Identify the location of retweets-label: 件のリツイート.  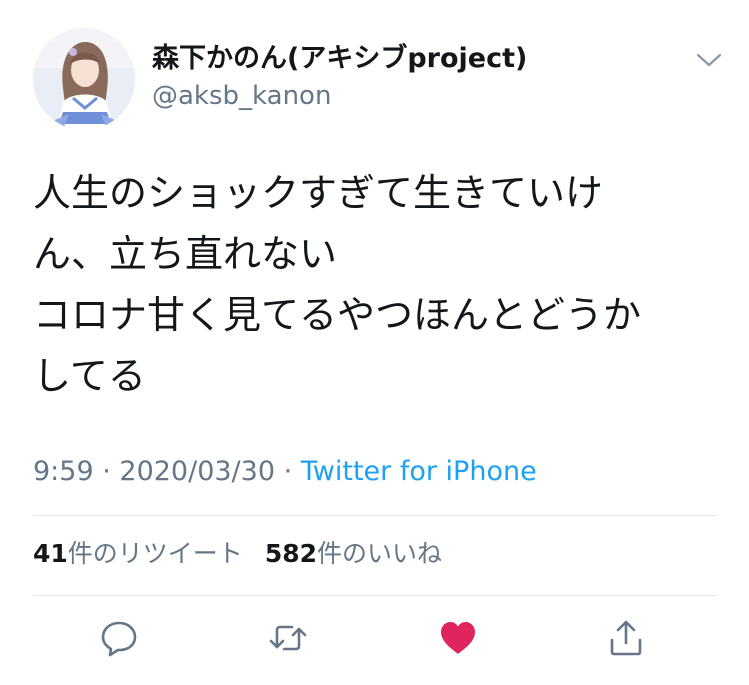
(155, 553).